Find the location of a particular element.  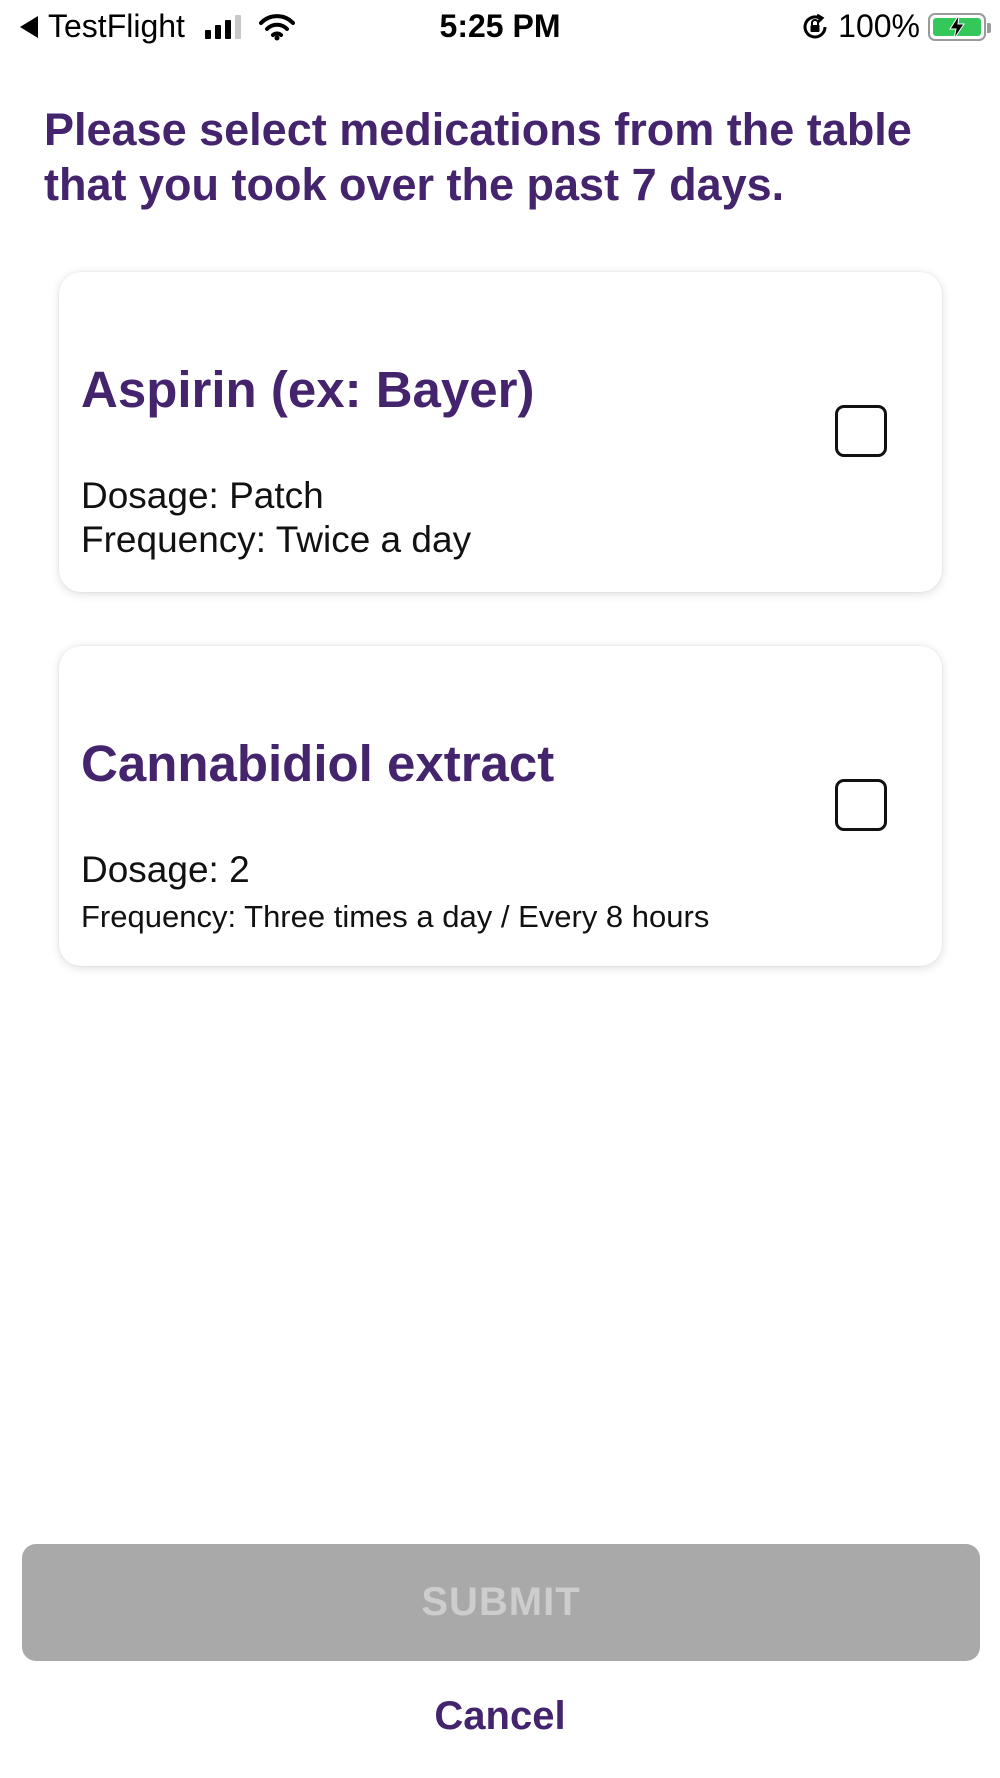

battery-charging-icon is located at coordinates (959, 26).